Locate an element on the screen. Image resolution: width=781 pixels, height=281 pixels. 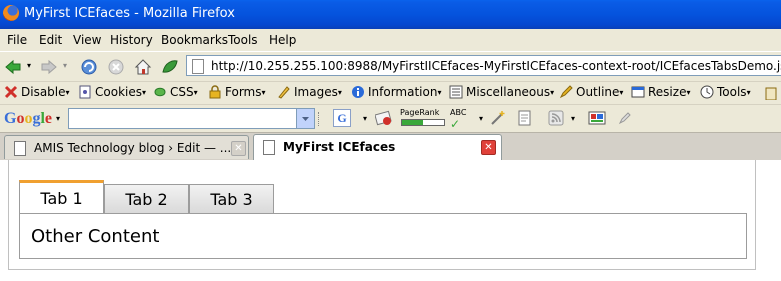
google-toolbar: Google ▾ G ▾ PageRank ABC ✓ ▾ ▾ is located at coordinates (390, 118).